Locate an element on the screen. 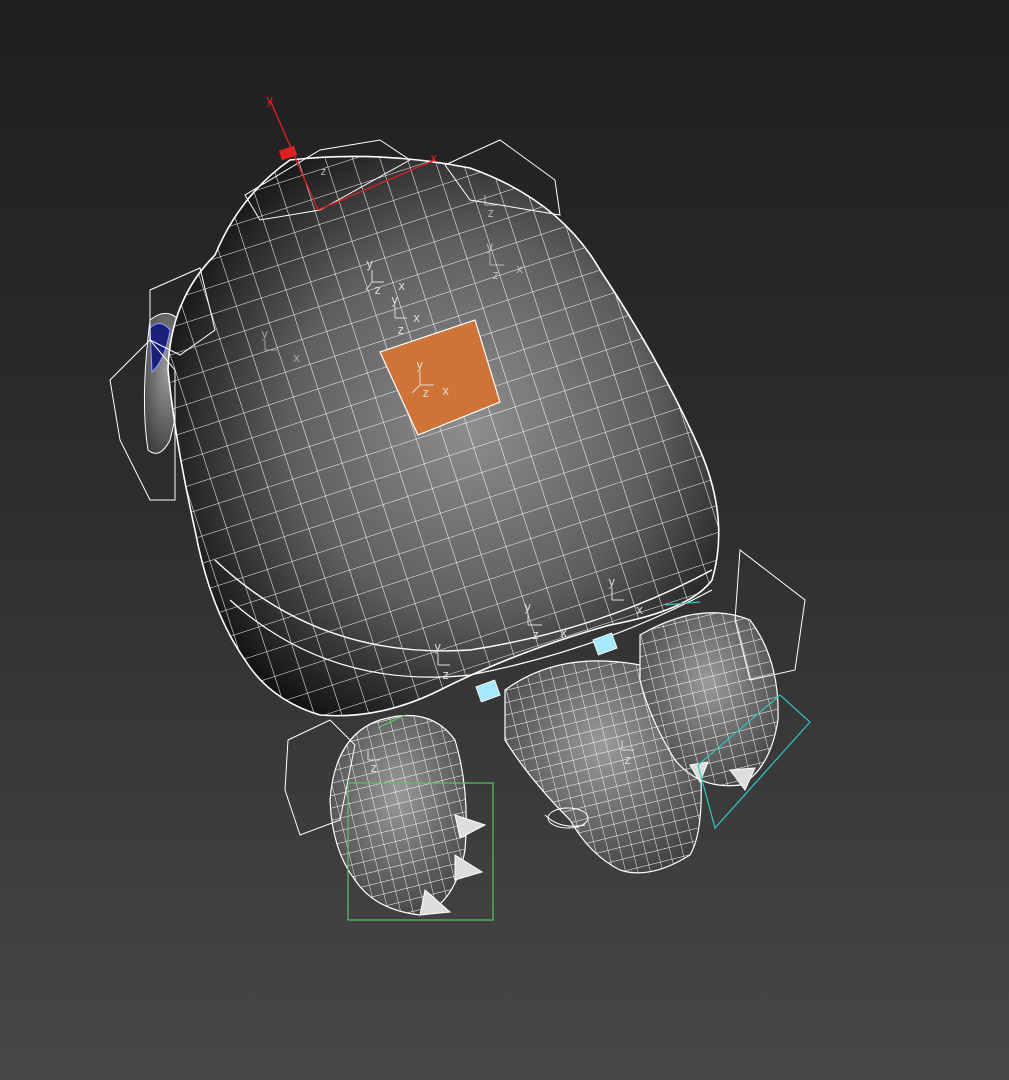  gizmo-x-label: x is located at coordinates (433, 158).